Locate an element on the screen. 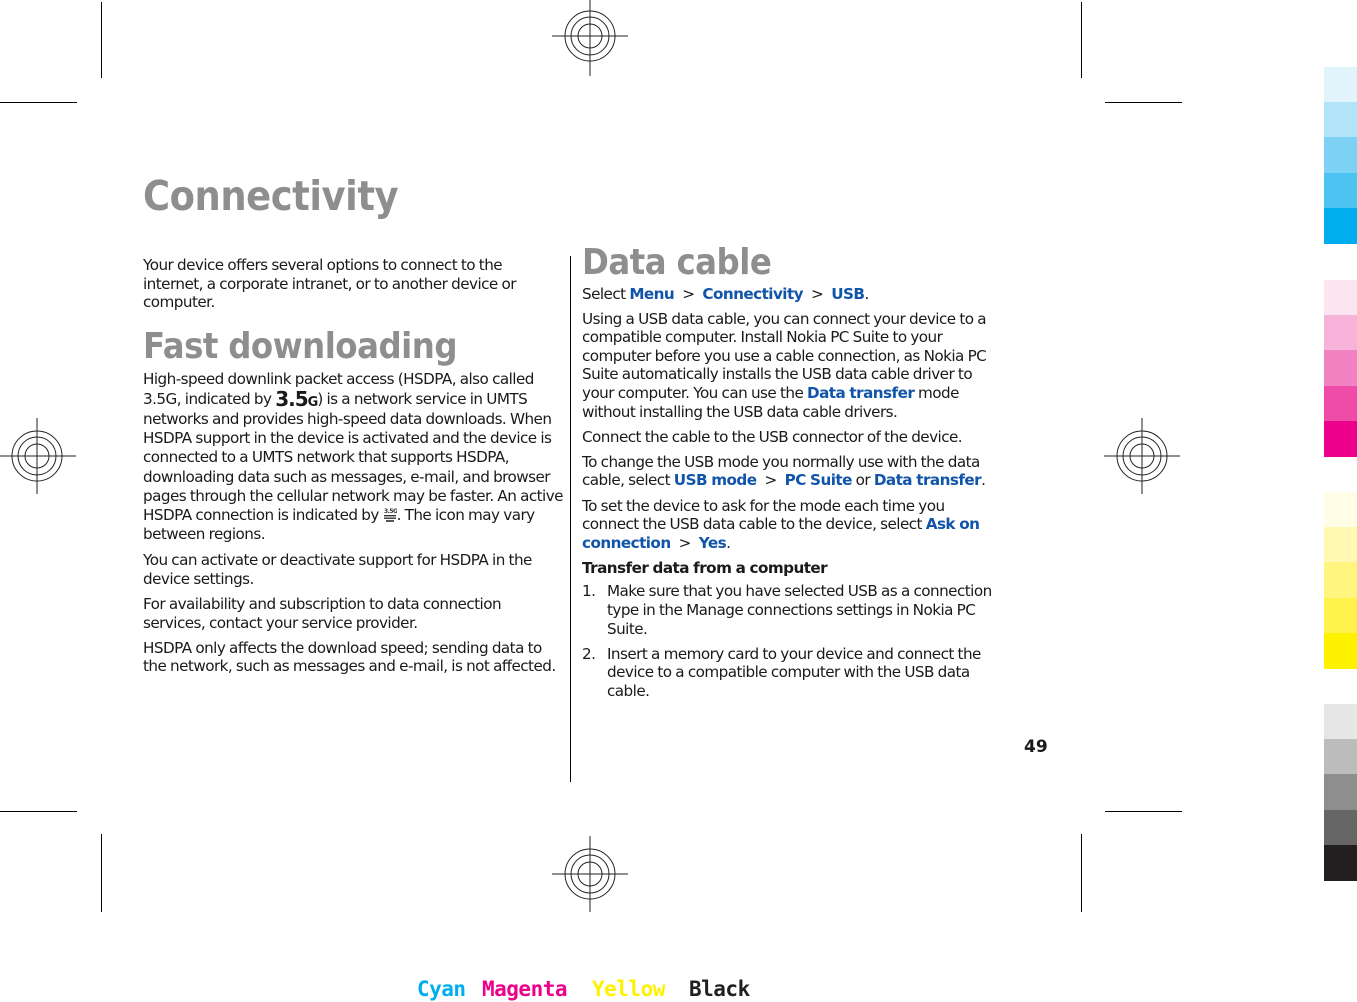  transfer-data-subheading: Transfer data from a computer is located at coordinates (705, 567).